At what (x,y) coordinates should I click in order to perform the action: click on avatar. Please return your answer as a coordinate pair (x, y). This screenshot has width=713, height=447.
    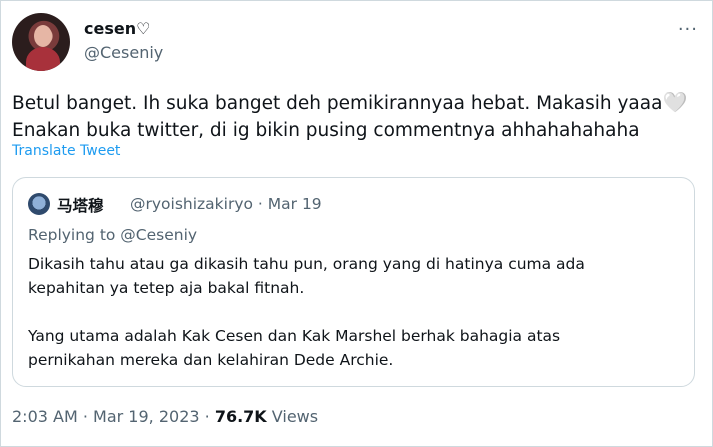
    Looking at the image, I should click on (41, 42).